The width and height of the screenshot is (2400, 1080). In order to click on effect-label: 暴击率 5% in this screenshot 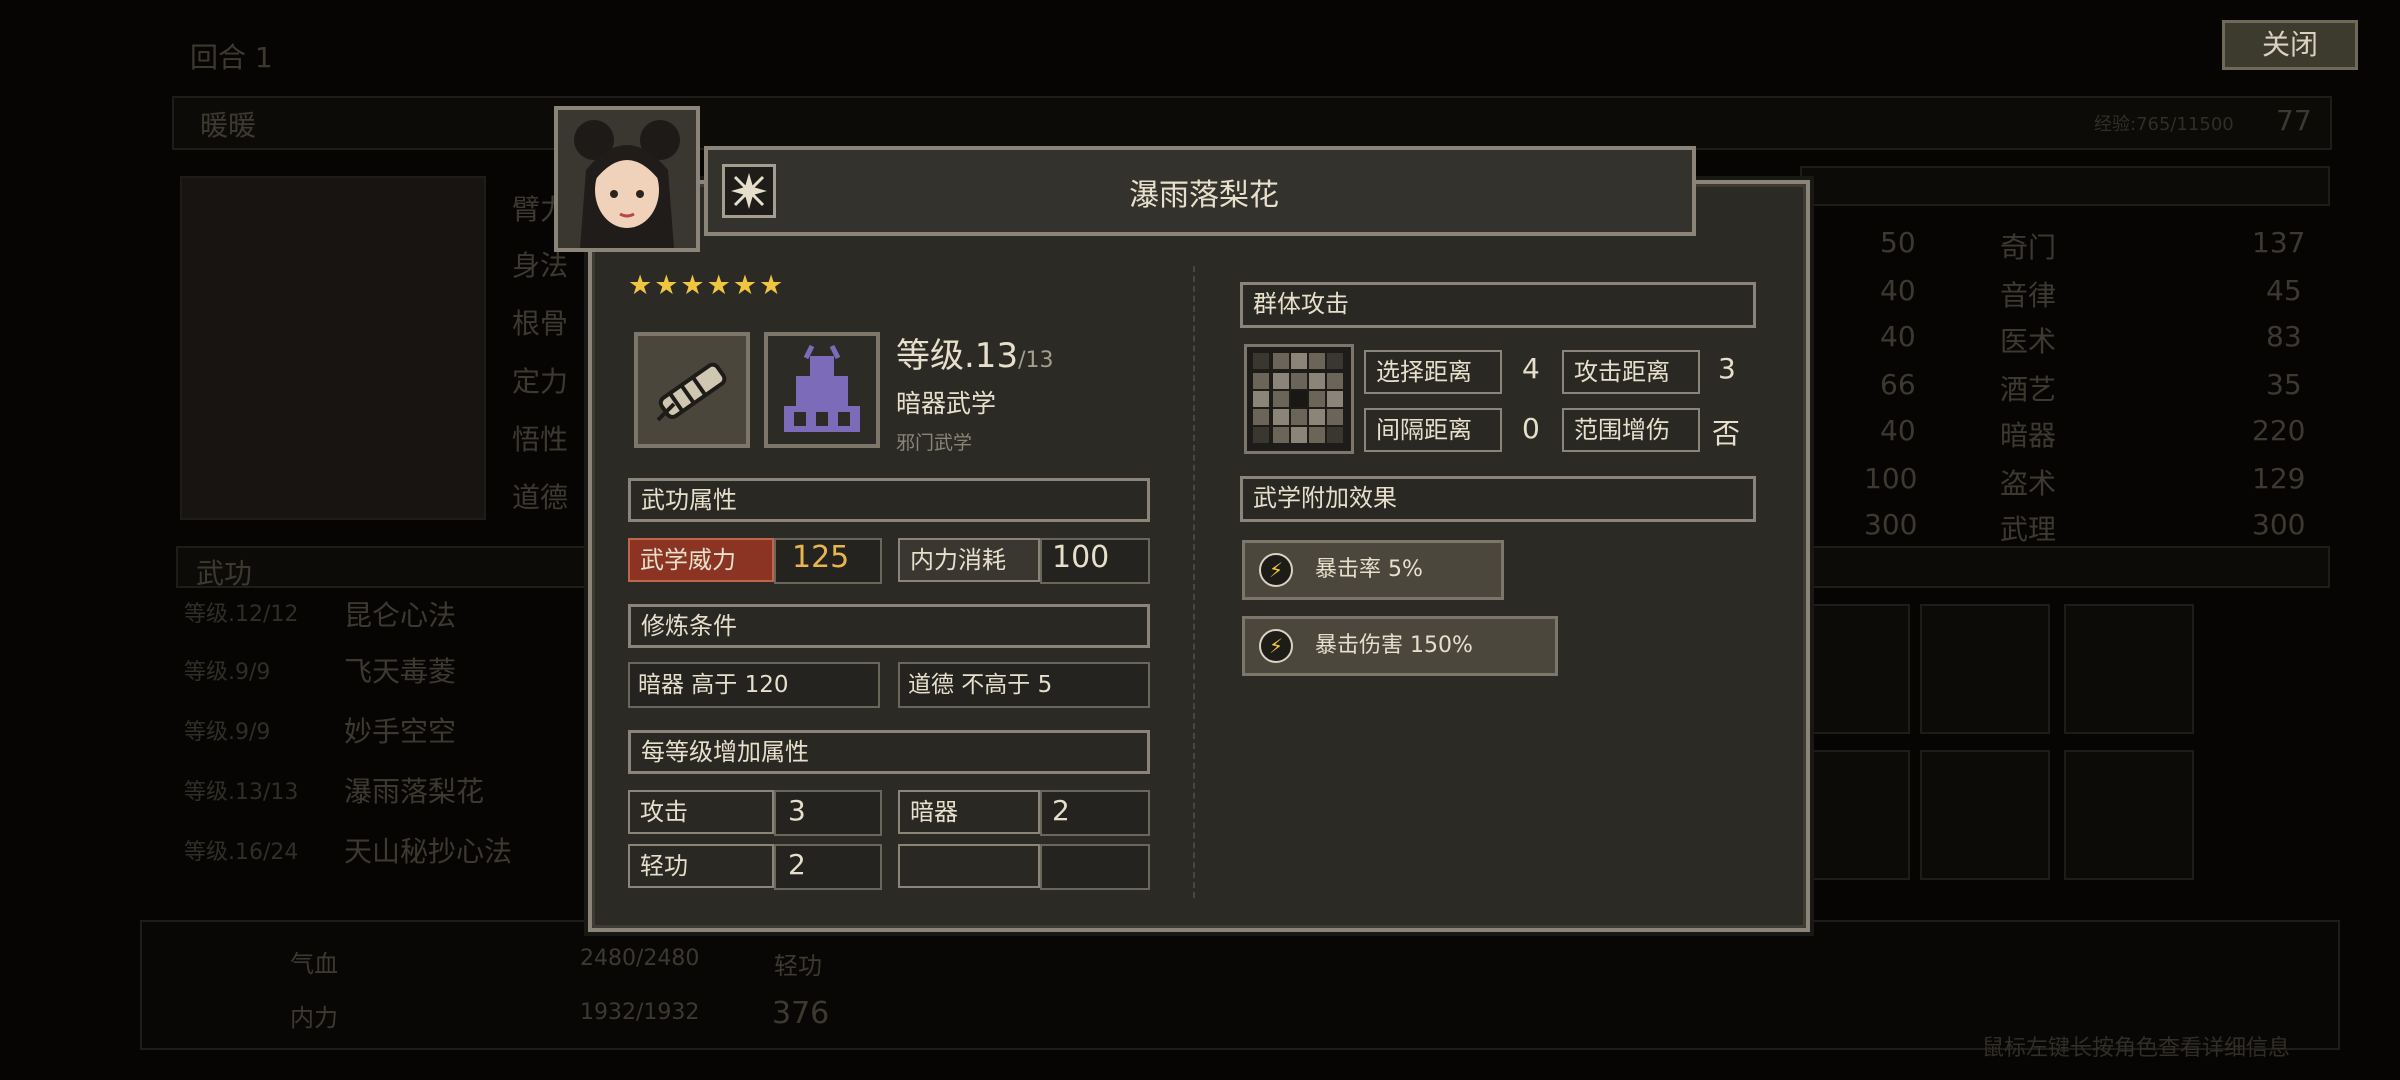, I will do `click(1369, 569)`.